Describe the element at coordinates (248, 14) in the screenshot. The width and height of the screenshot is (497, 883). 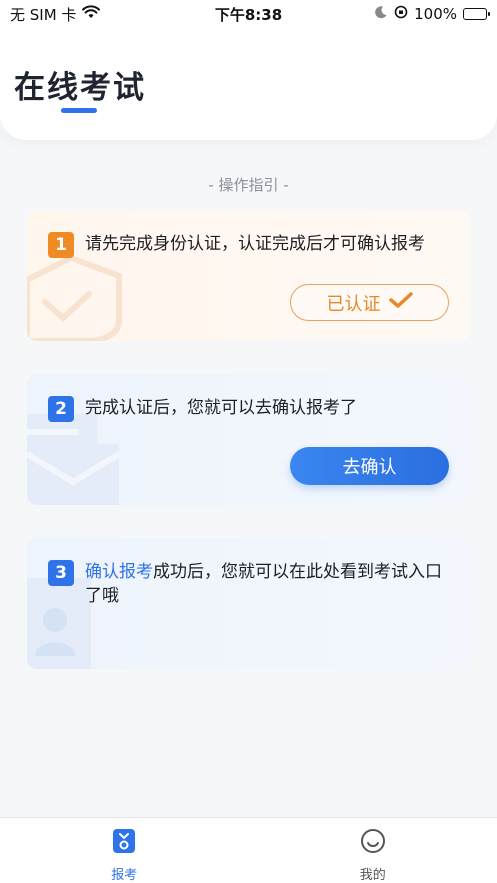
I see `status-bar: 无 SIM 卡 下午8:38 100%` at that location.